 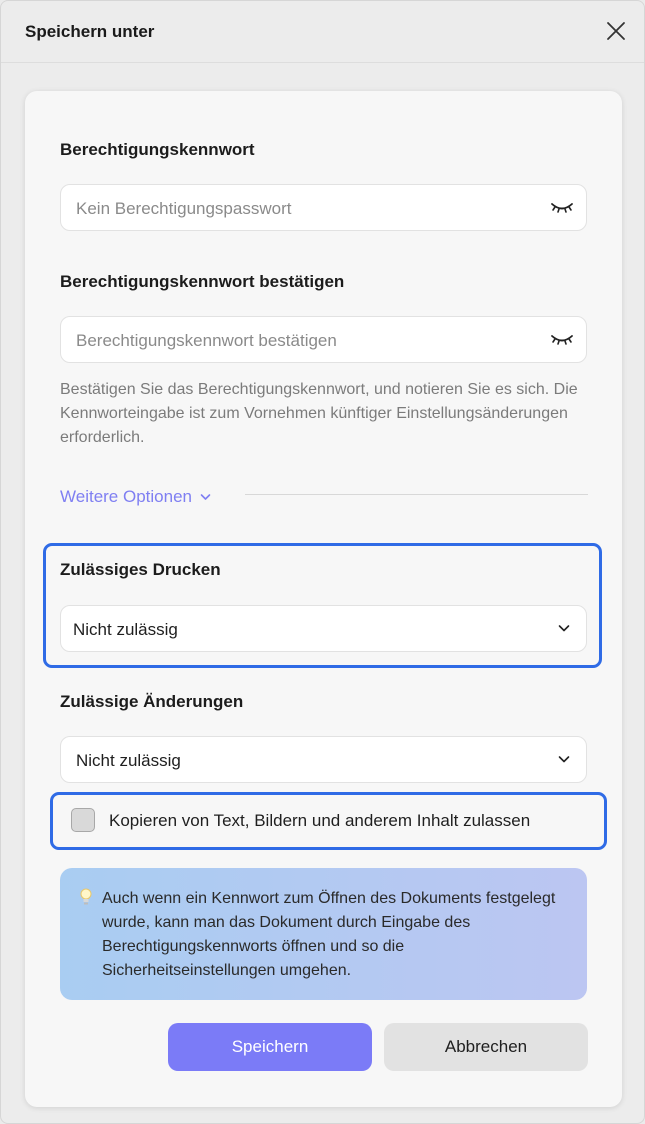 I want to click on save-button: Speichern, so click(x=270, y=1047).